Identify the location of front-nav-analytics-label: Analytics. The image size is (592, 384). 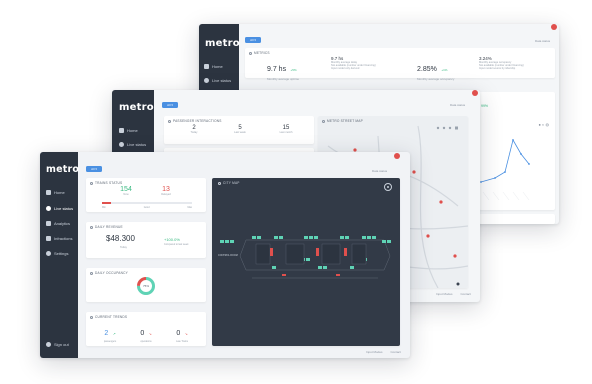
(62, 223).